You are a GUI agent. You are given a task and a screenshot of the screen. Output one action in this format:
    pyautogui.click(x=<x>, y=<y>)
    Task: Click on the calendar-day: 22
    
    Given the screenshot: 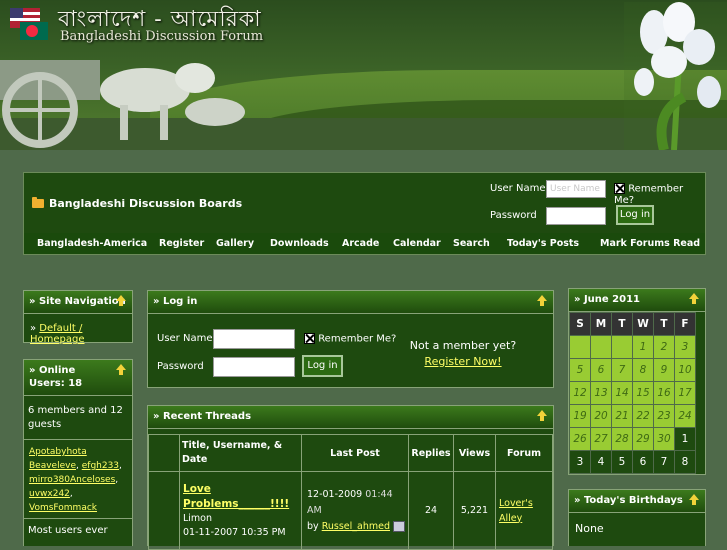 What is the action you would take?
    pyautogui.click(x=643, y=416)
    